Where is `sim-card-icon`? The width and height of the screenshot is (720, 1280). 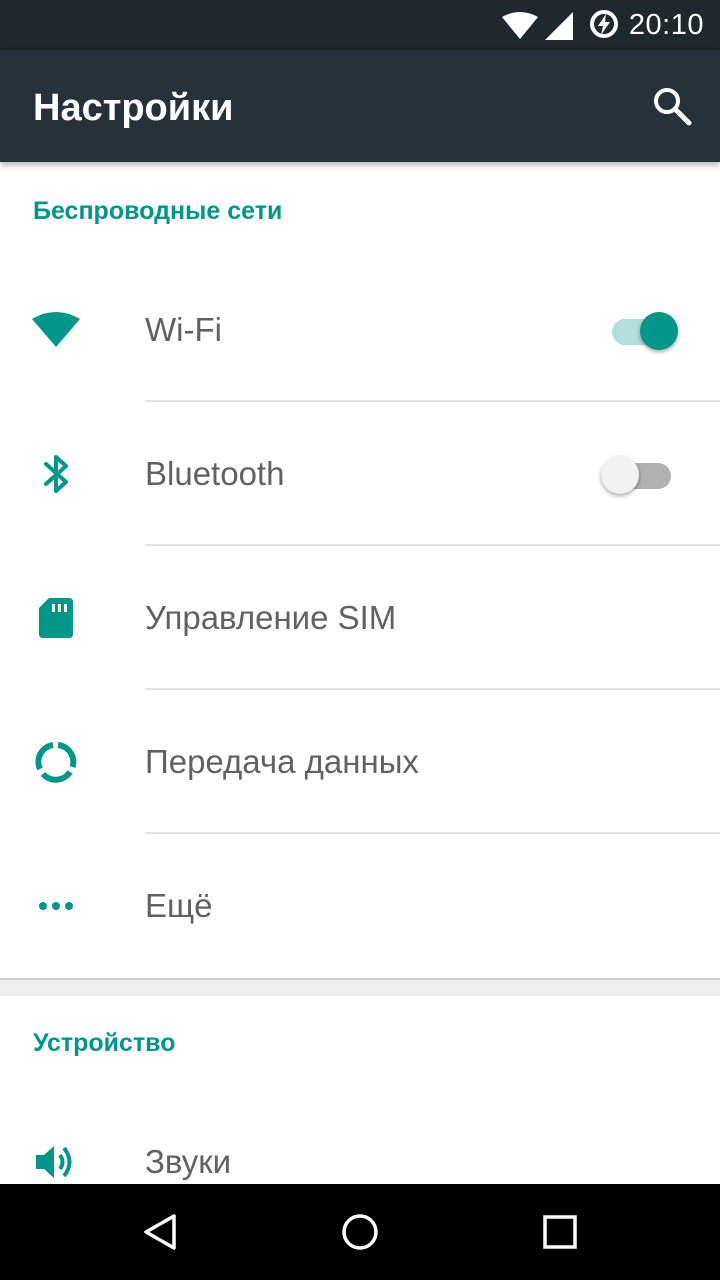
sim-card-icon is located at coordinates (56, 618).